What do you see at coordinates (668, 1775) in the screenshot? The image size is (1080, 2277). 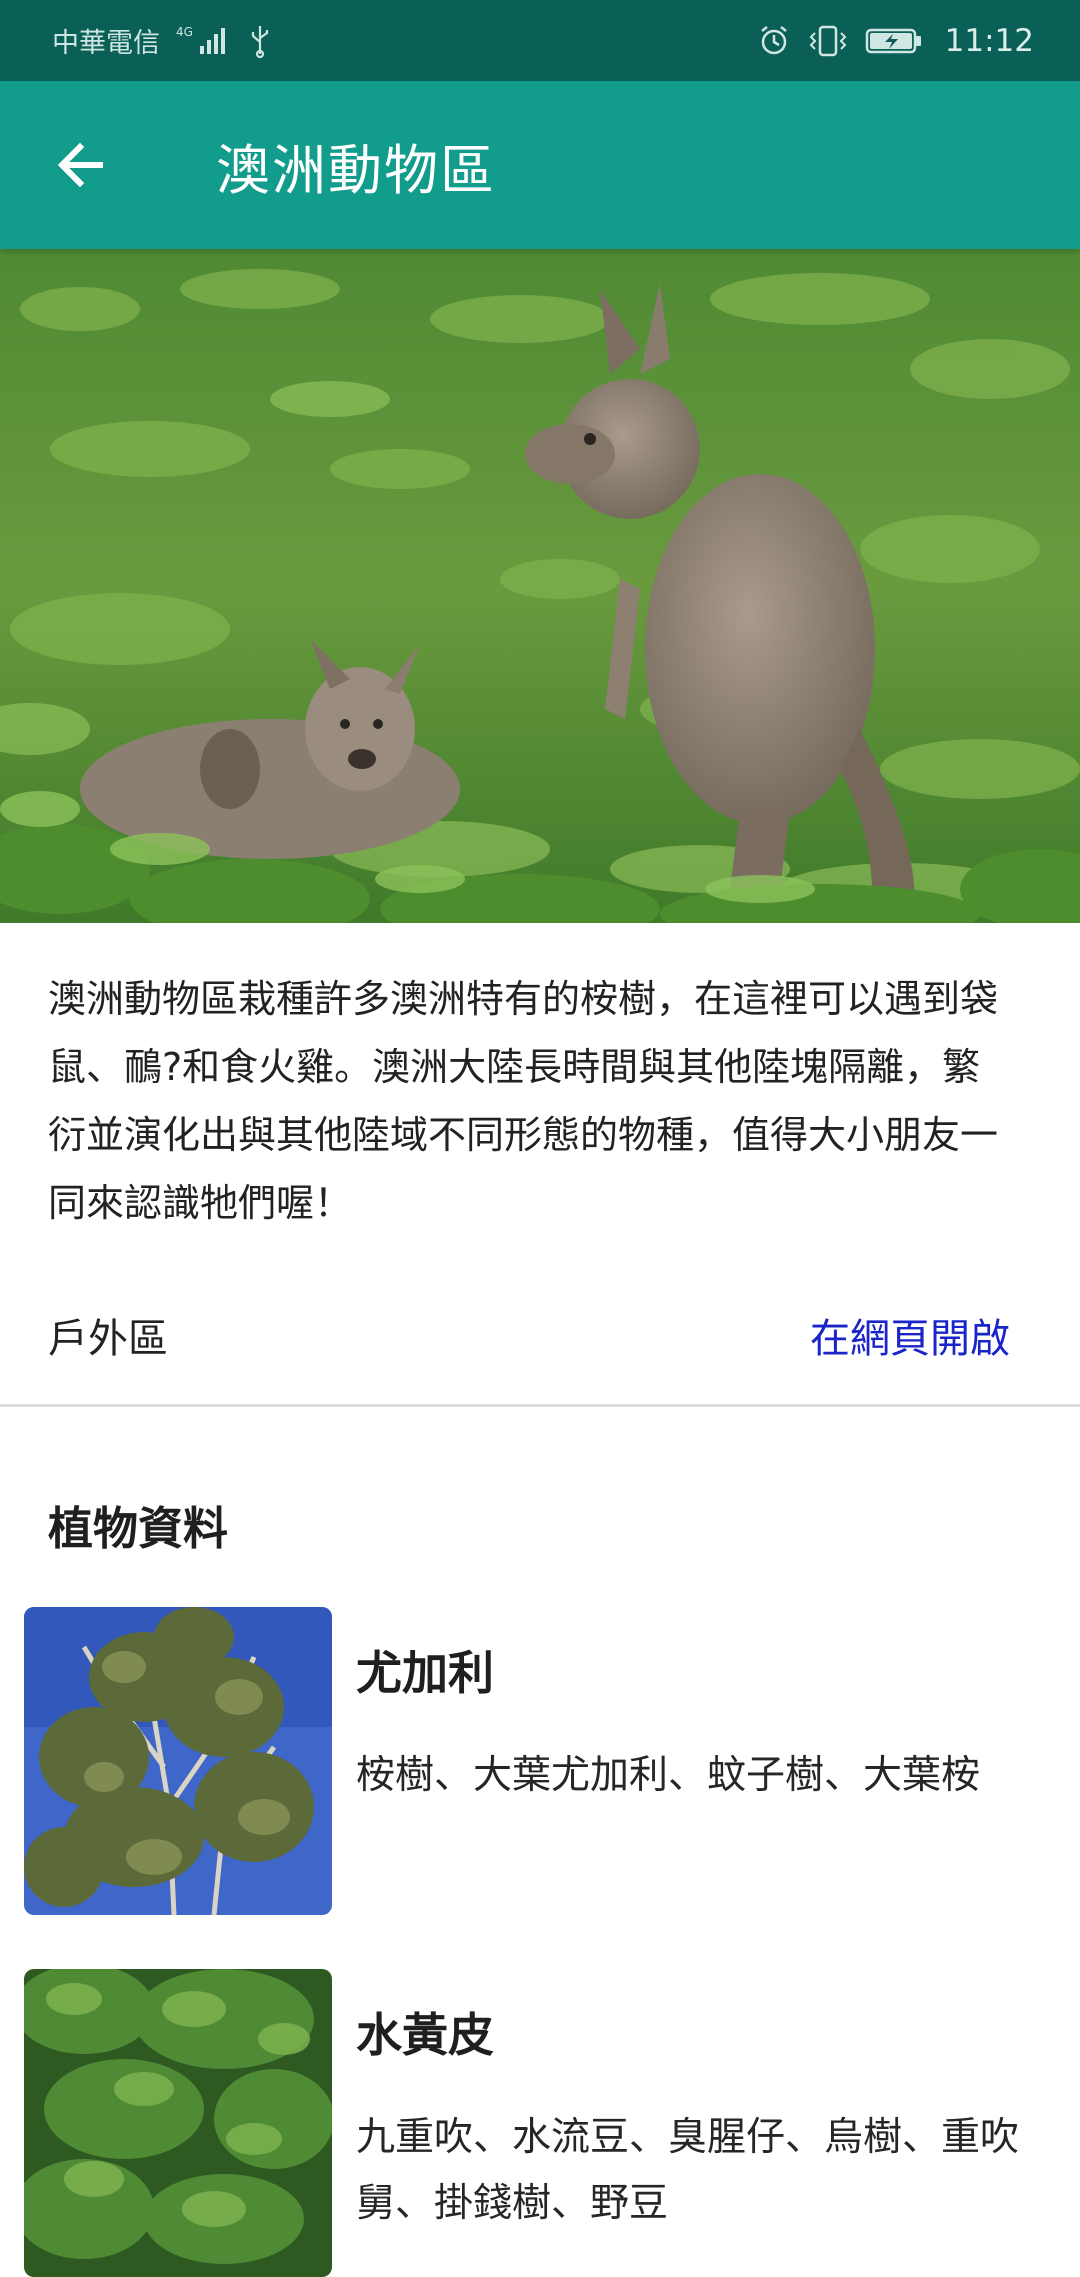 I see `plant-aliases: 桉樹、大葉尤加利、蚊子樹、大葉桉` at bounding box center [668, 1775].